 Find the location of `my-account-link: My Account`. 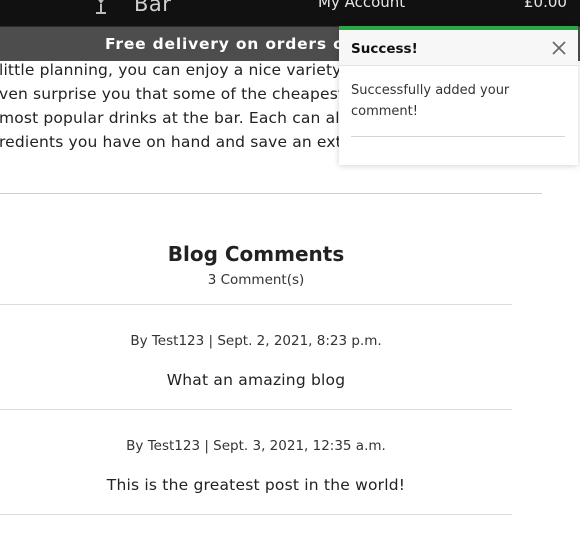

my-account-link: My Account is located at coordinates (361, 5).